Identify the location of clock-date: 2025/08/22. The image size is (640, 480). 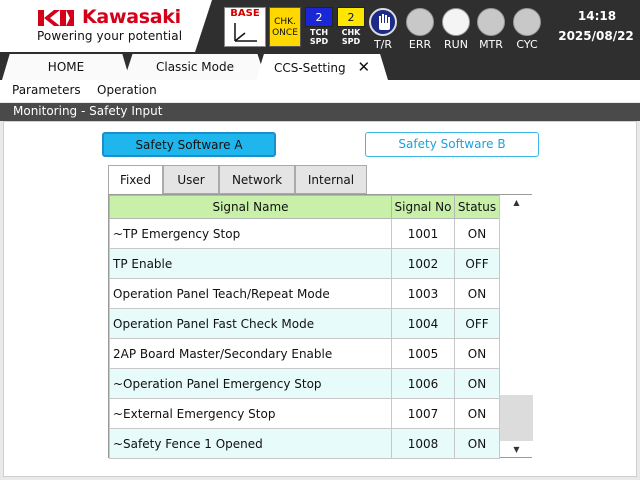
(596, 36).